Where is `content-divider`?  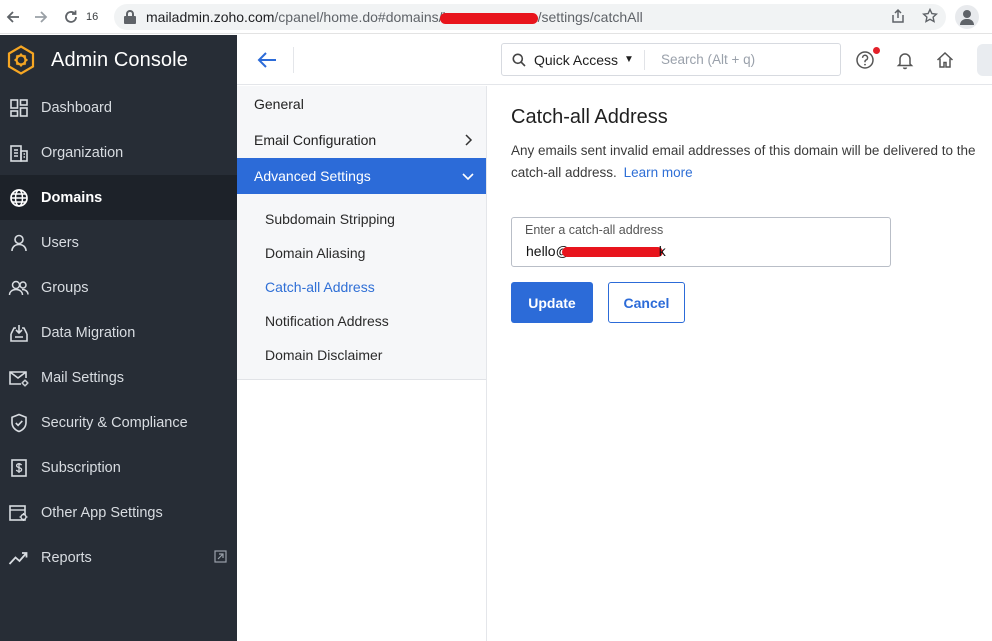
content-divider is located at coordinates (486, 363).